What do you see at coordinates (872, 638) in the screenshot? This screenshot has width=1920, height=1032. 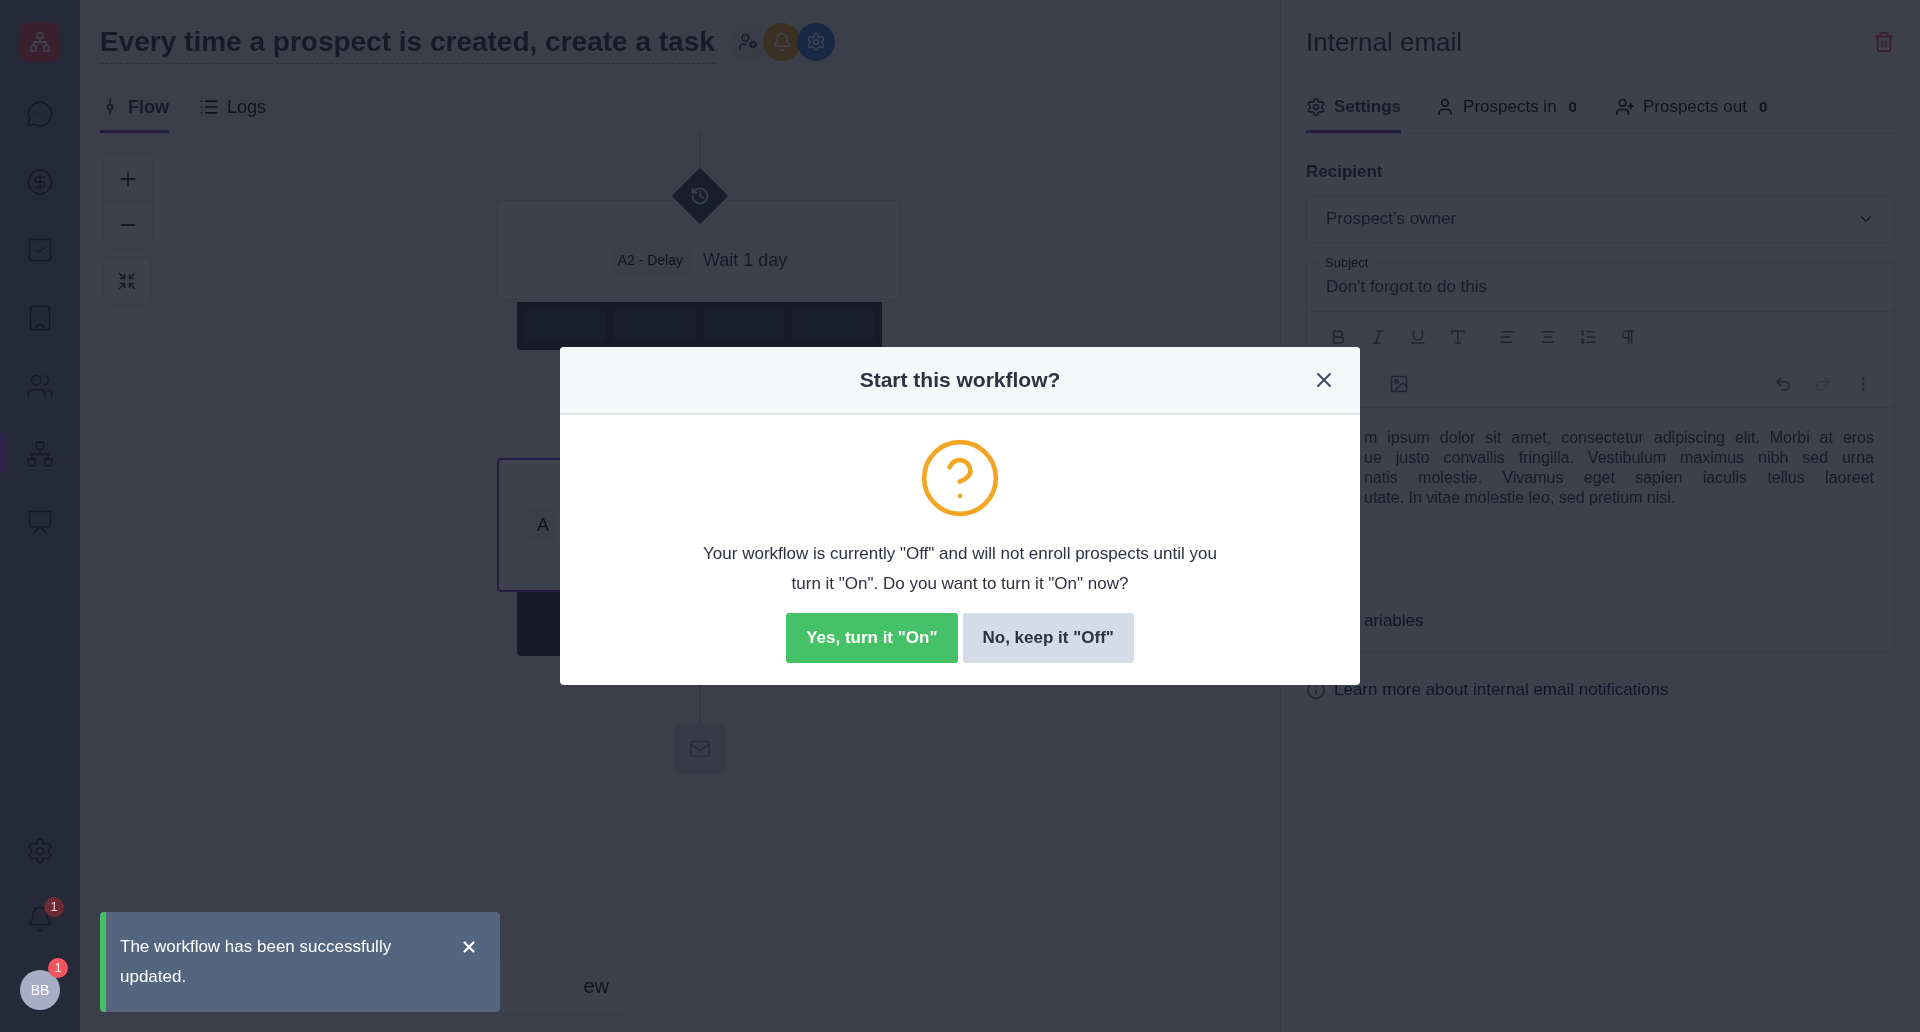 I see `confirm-button: Yes, turn it "On"` at bounding box center [872, 638].